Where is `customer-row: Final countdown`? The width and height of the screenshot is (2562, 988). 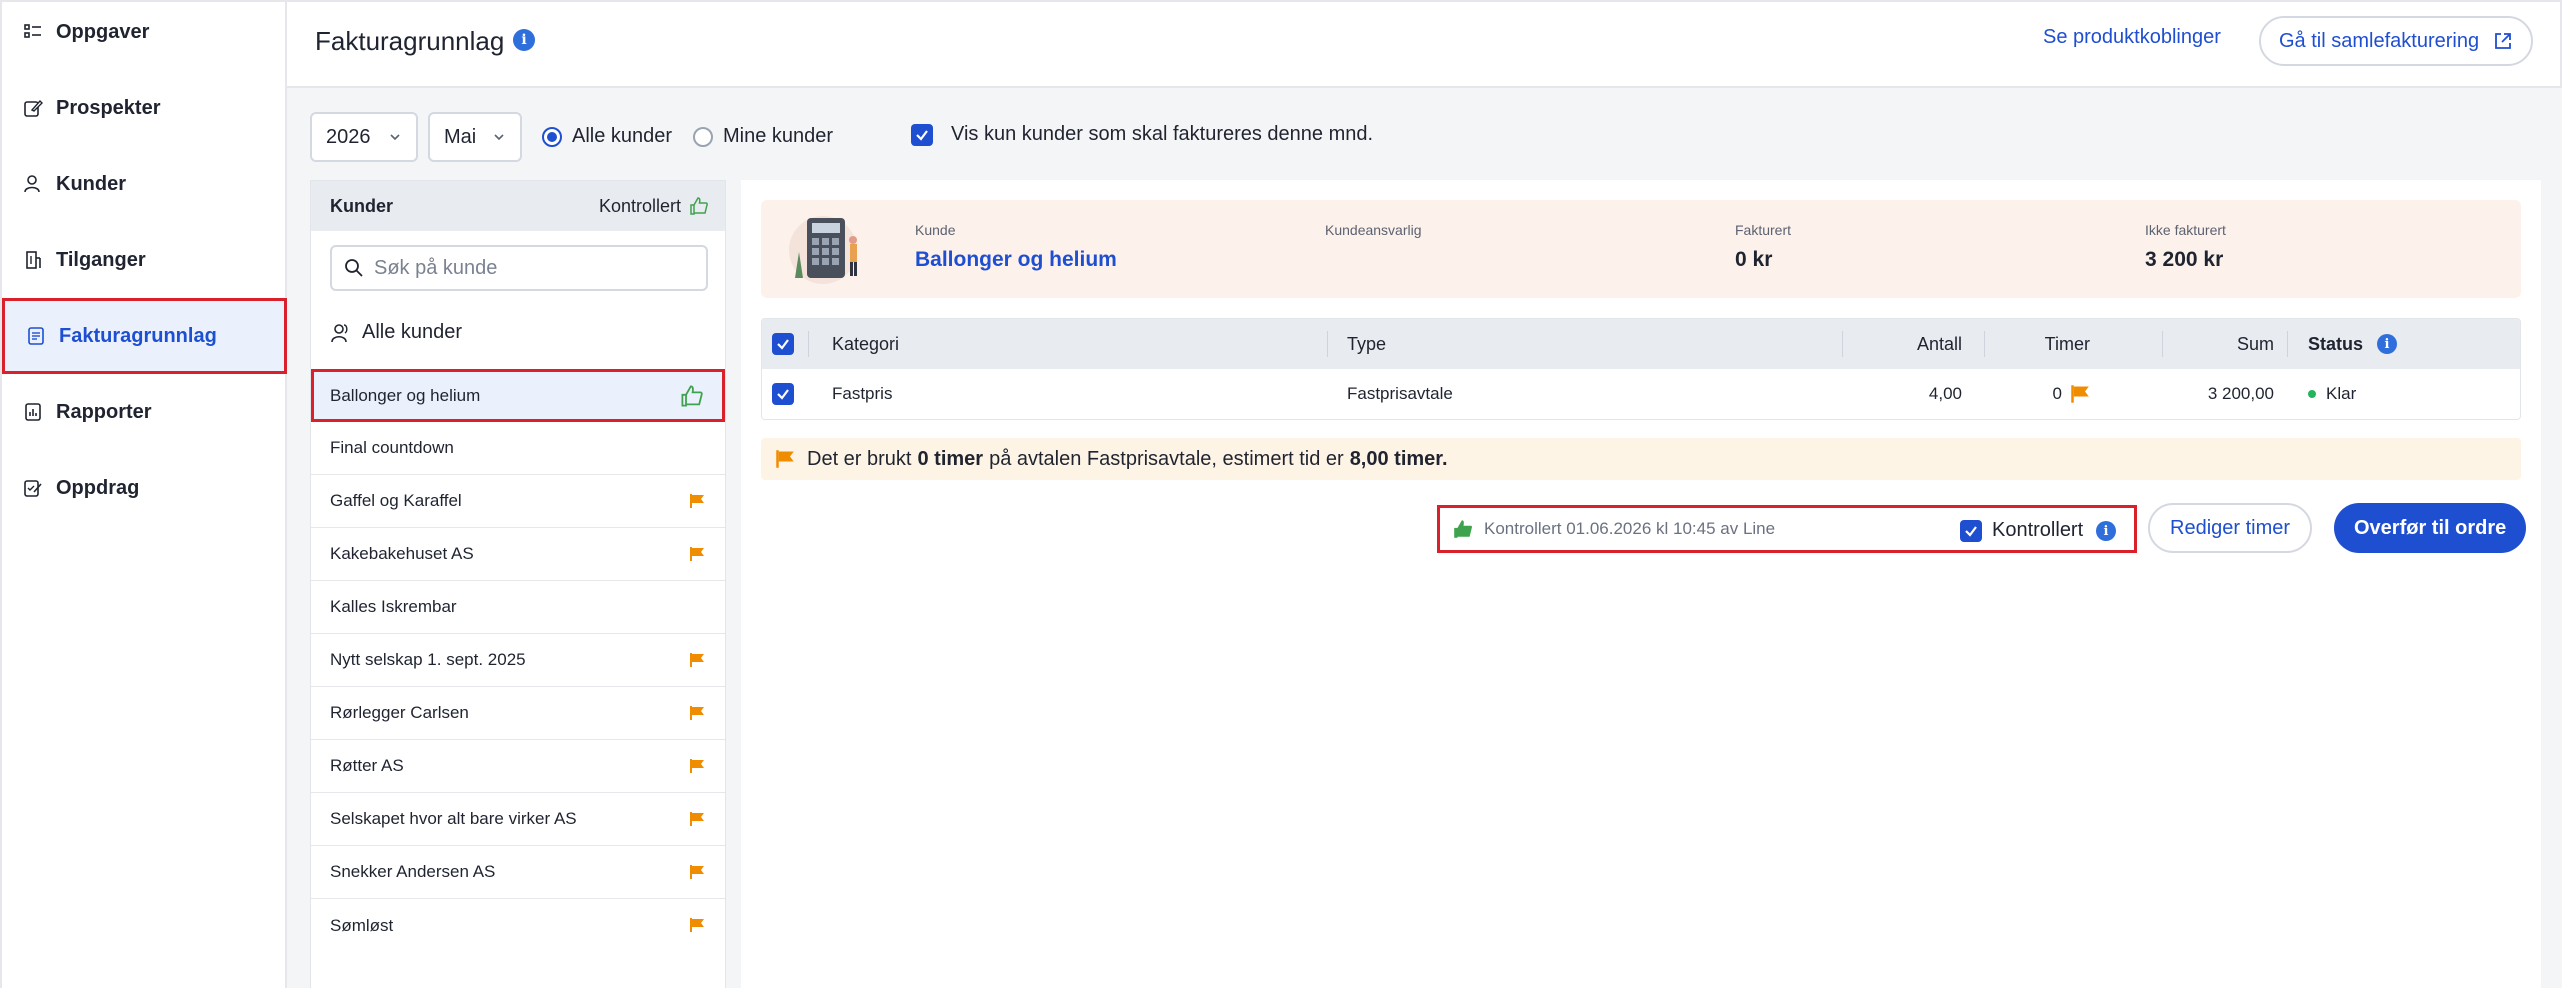 customer-row: Final countdown is located at coordinates (518, 448).